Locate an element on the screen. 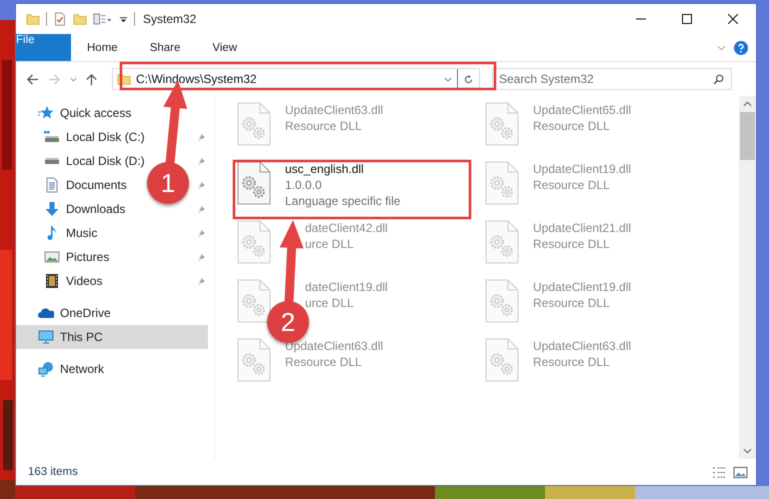 This screenshot has width=769, height=499. network-icon is located at coordinates (46, 369).